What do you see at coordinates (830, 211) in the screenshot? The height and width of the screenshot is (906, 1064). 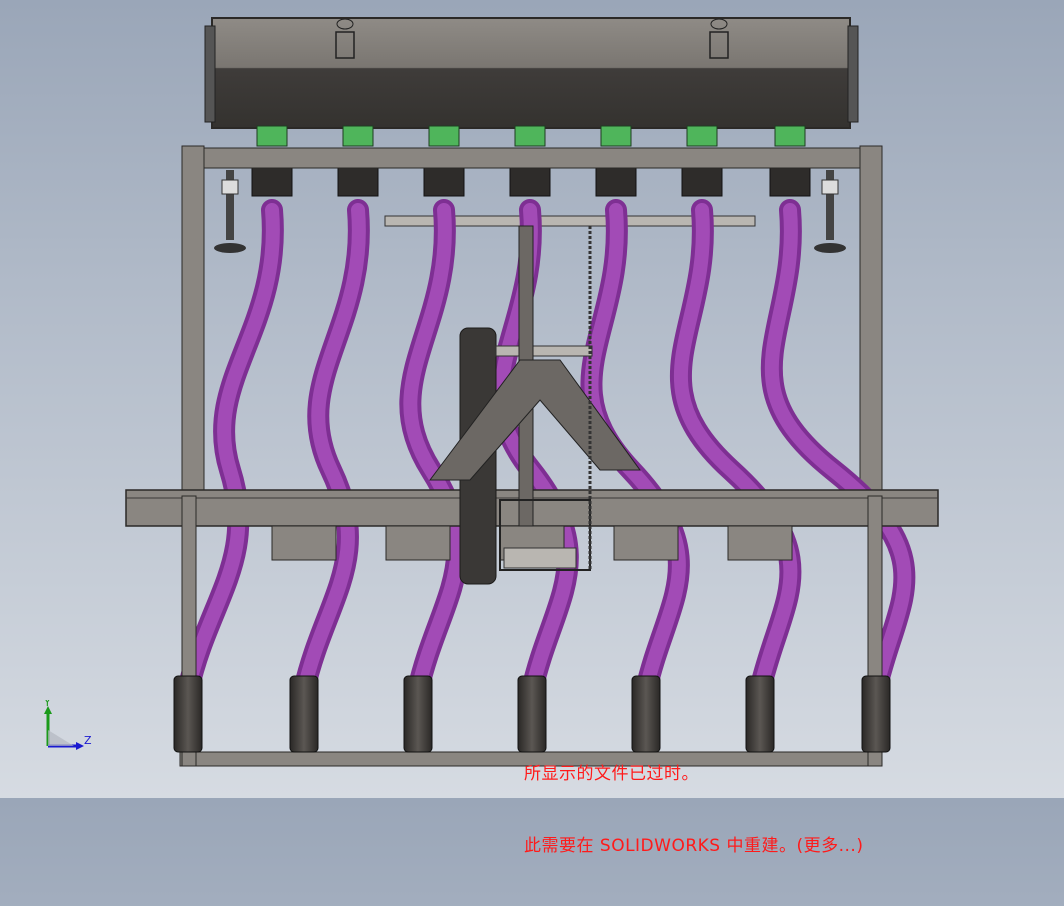 I see `adjust-screw-right` at bounding box center [830, 211].